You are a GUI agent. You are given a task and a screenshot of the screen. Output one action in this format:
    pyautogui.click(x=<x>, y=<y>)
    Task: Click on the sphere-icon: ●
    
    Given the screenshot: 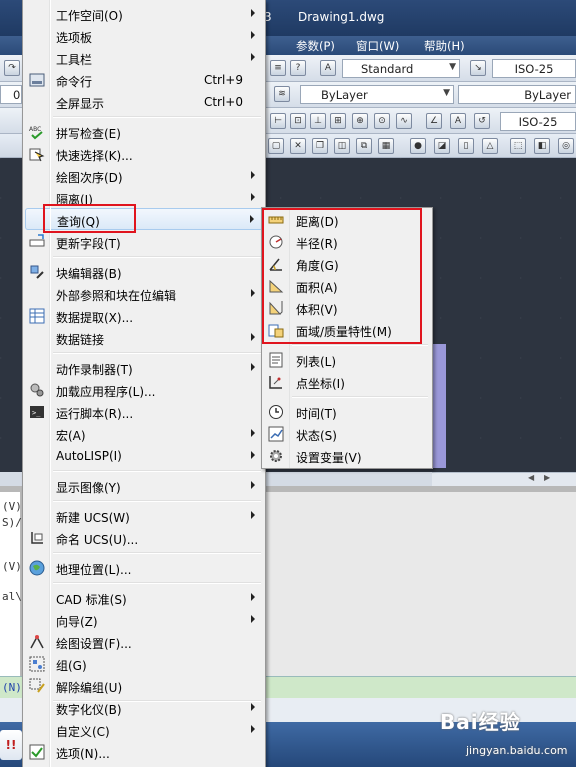 What is the action you would take?
    pyautogui.click(x=418, y=146)
    